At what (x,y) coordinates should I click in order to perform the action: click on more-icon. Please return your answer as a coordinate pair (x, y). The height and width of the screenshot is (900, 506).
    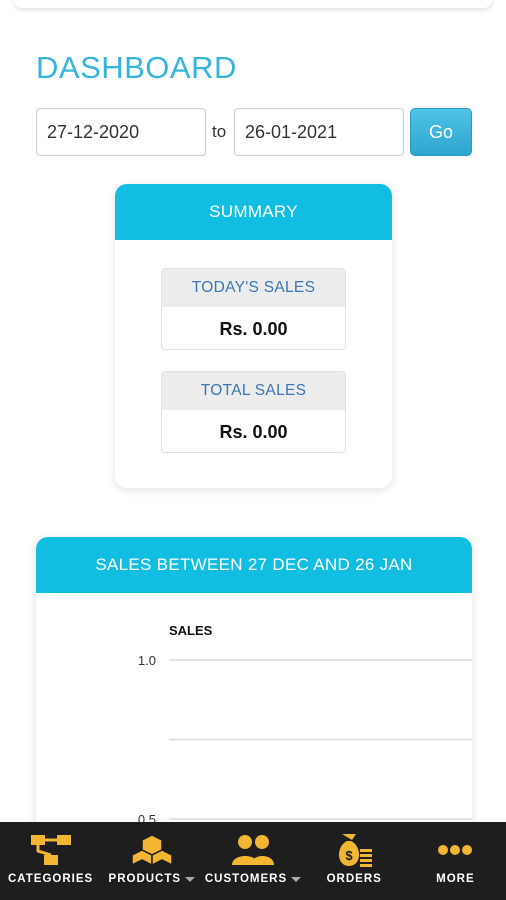
    Looking at the image, I should click on (455, 850).